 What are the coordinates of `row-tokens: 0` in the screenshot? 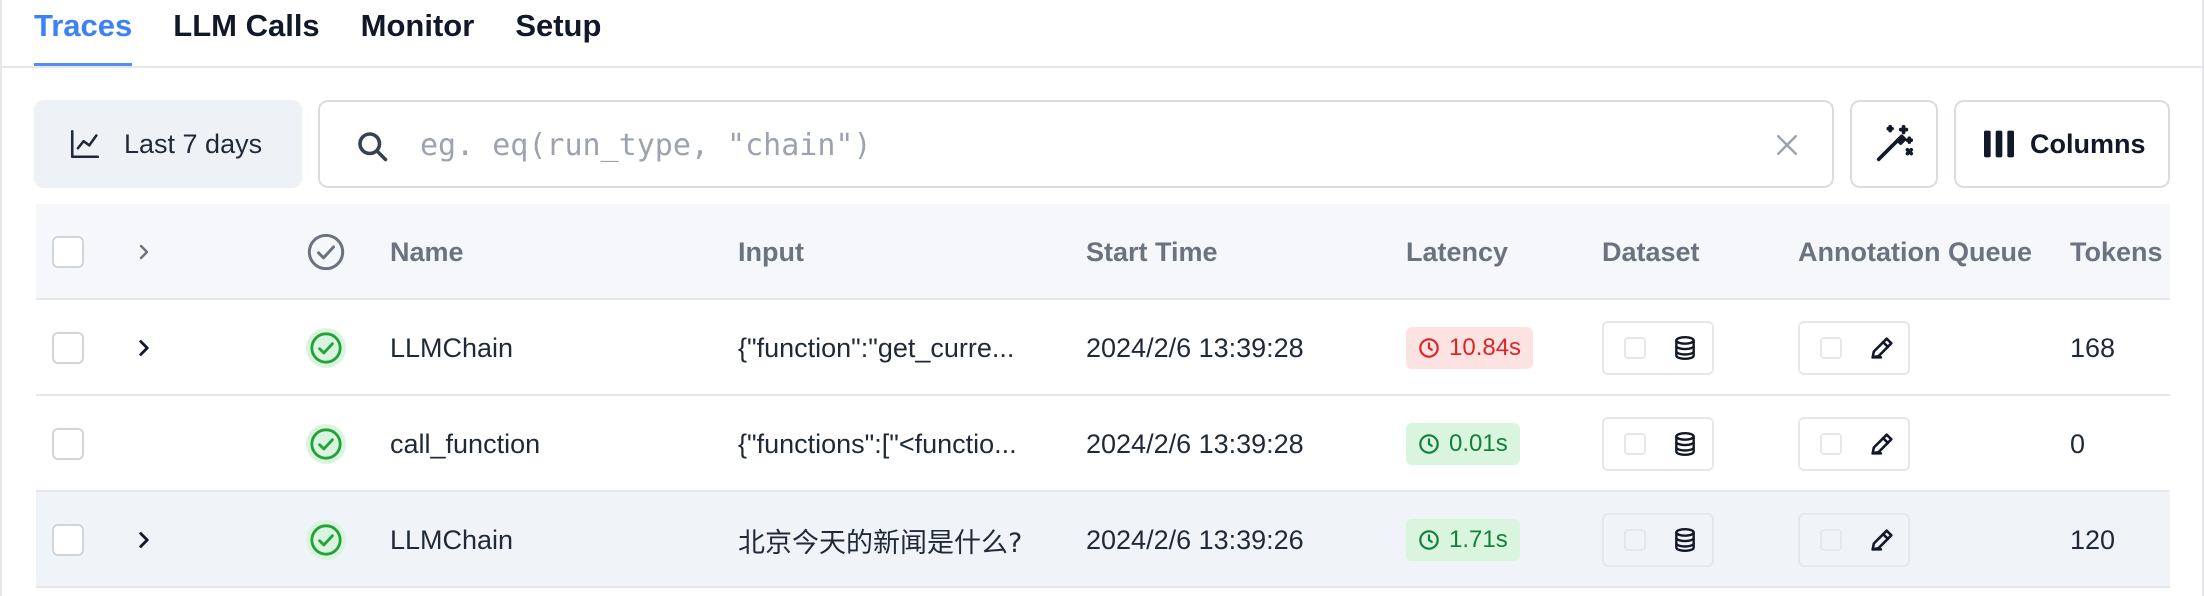 It's located at (2078, 443).